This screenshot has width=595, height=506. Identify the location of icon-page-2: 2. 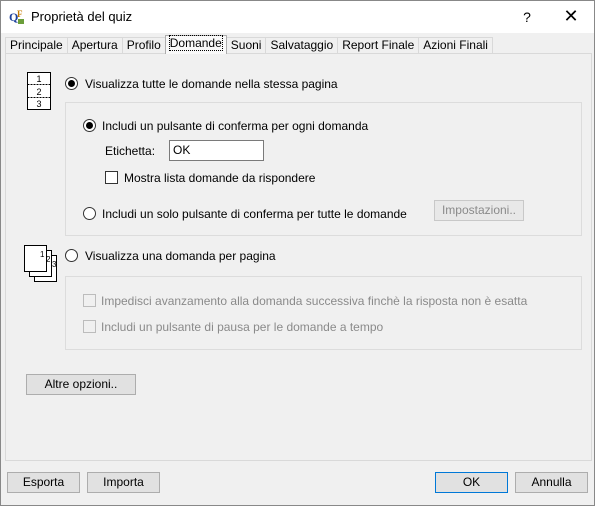
(48, 259).